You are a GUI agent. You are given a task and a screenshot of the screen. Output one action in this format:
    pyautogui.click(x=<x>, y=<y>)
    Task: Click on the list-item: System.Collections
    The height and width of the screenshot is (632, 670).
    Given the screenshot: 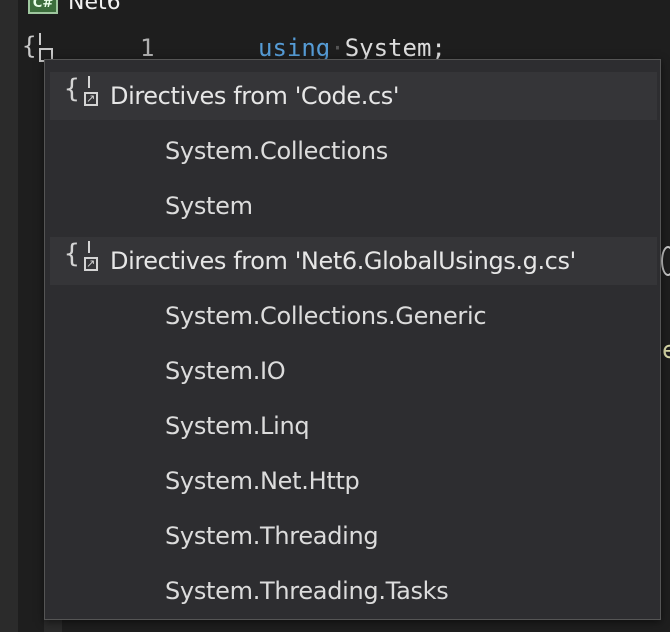 What is the action you would take?
    pyautogui.click(x=276, y=150)
    